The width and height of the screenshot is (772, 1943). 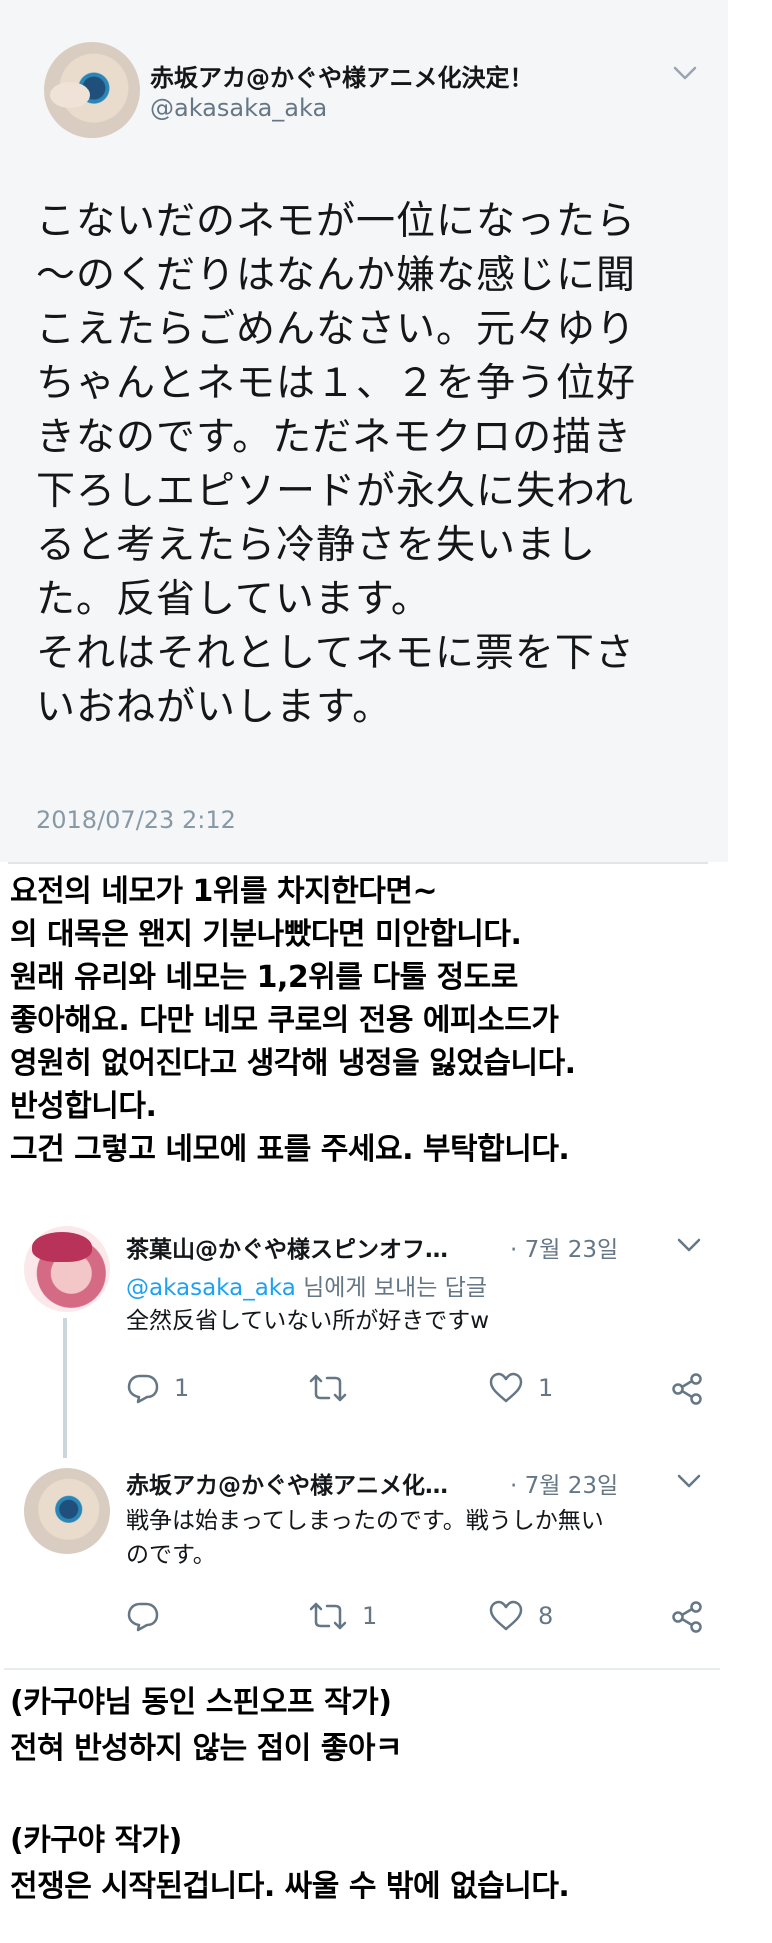 What do you see at coordinates (546, 1616) in the screenshot?
I see `like-count: 8` at bounding box center [546, 1616].